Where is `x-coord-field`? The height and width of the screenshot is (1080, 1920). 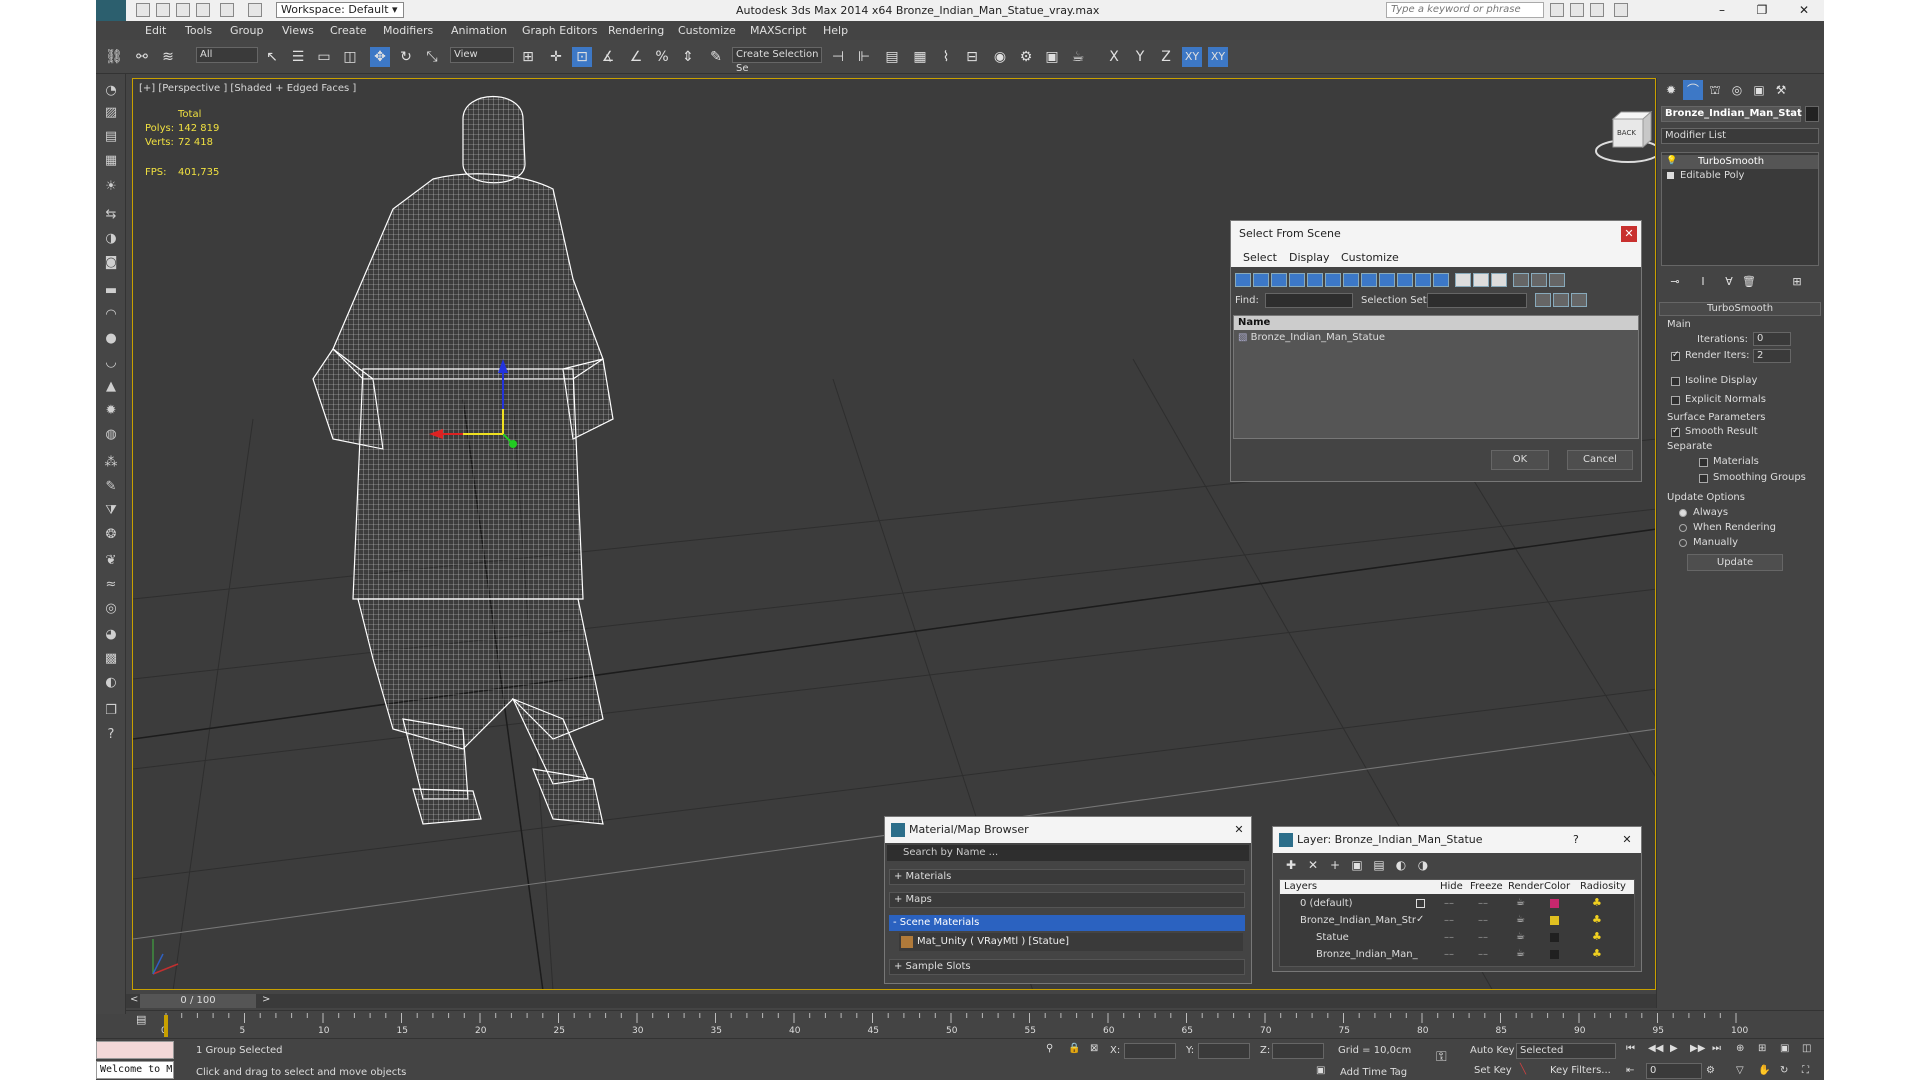
x-coord-field is located at coordinates (1150, 1051).